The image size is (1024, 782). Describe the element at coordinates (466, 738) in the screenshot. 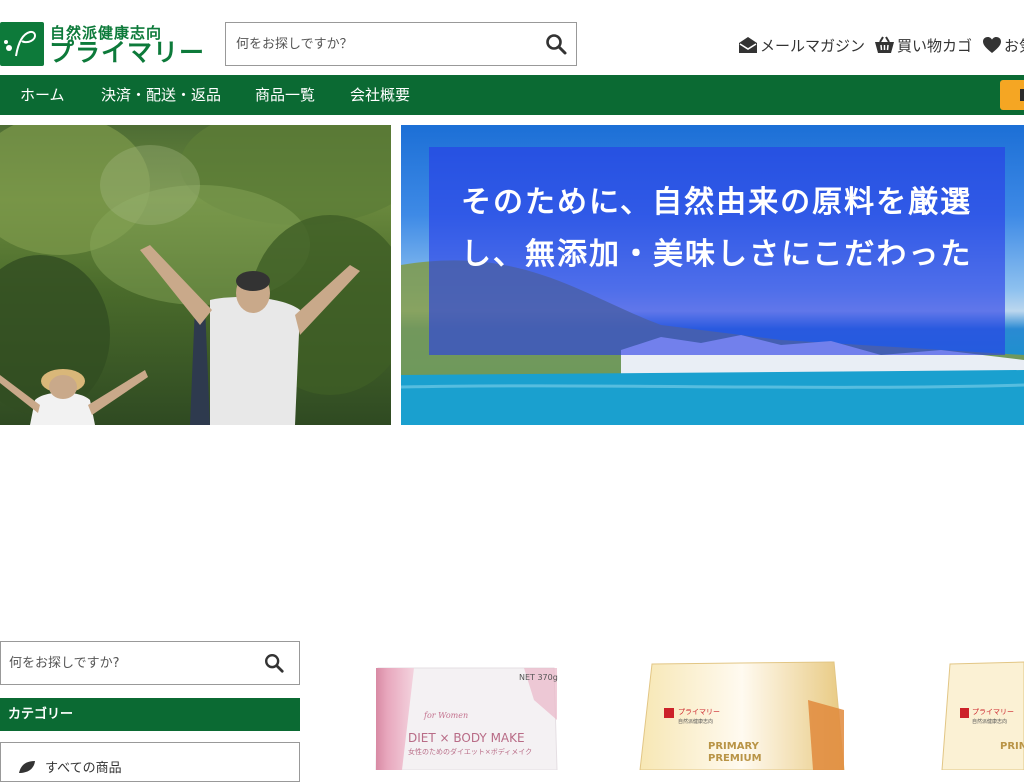

I see `product-title: DIET × BODY MAKE` at that location.